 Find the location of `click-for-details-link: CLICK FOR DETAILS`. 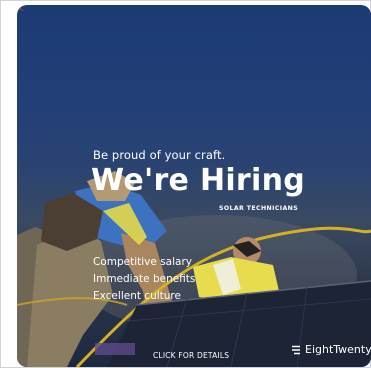

click-for-details-link: CLICK FOR DETAILS is located at coordinates (191, 355).